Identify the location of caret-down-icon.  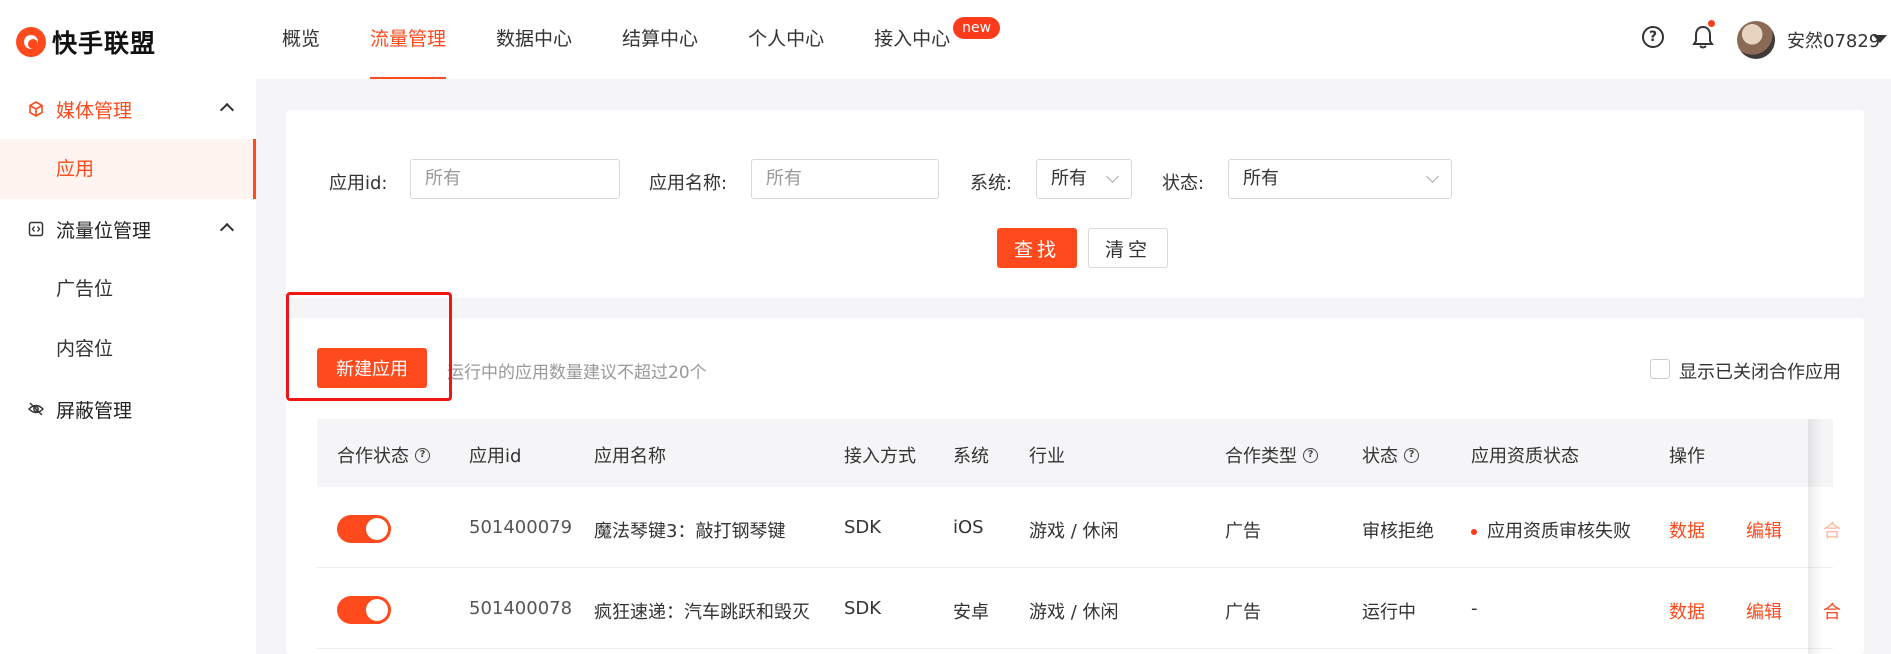
(1880, 39).